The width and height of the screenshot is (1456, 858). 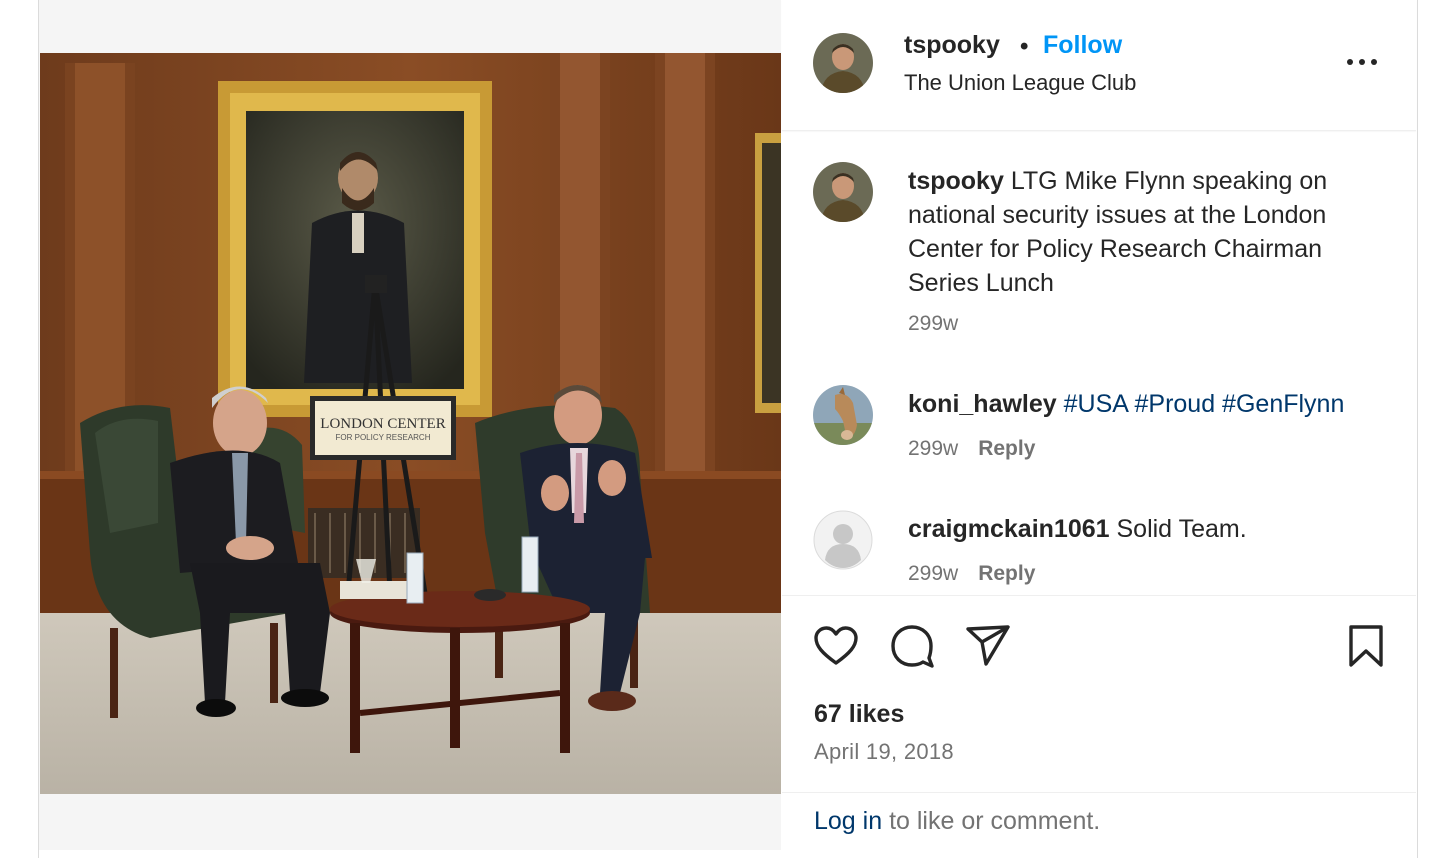 I want to click on comment-username: koni_hawley, so click(x=982, y=404).